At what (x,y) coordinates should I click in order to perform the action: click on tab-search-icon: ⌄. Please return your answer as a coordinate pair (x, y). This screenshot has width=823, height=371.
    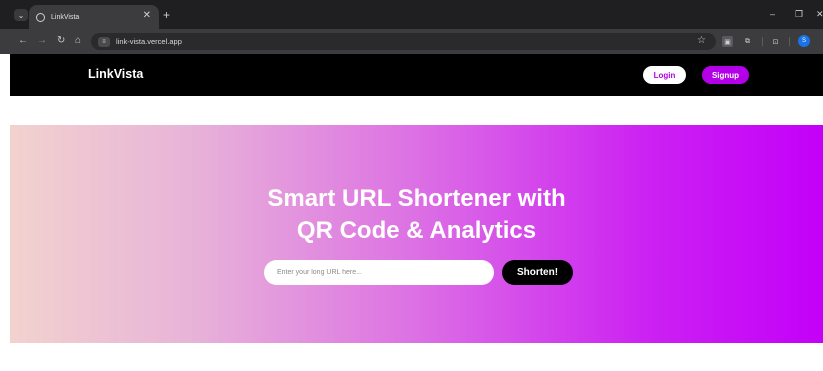
    Looking at the image, I should click on (21, 15).